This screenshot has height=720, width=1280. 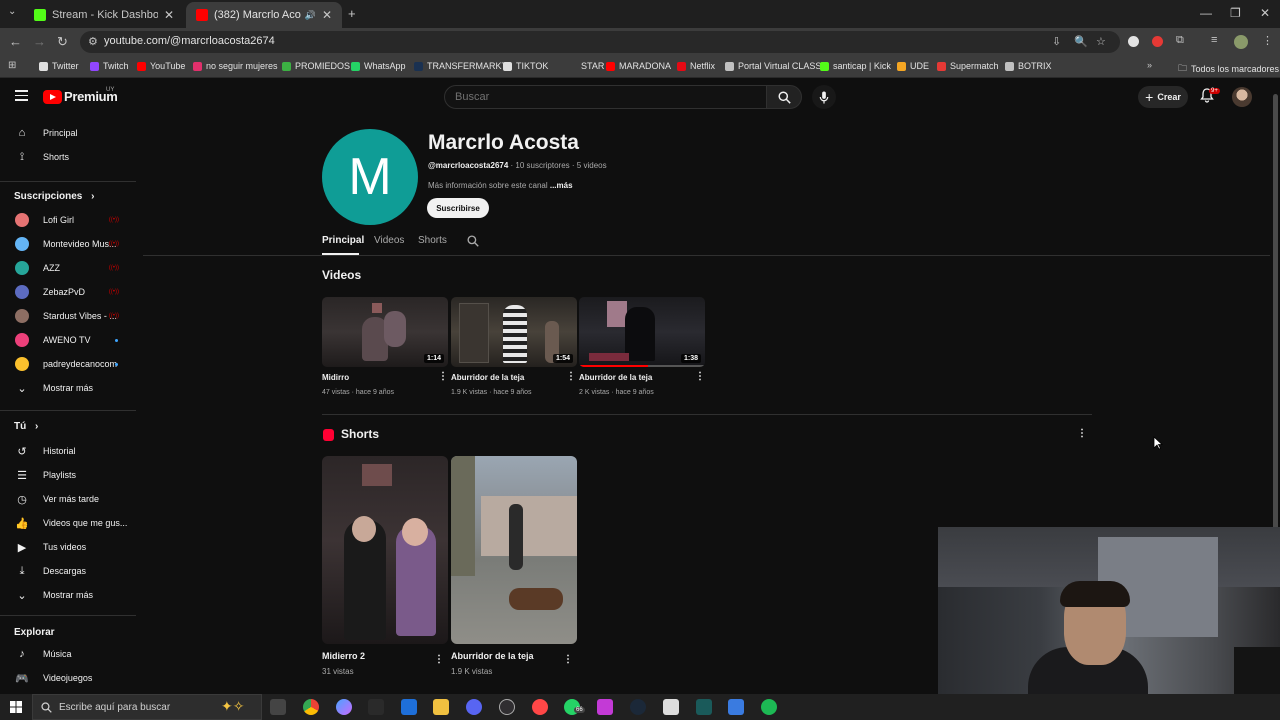 What do you see at coordinates (12, 65) in the screenshot?
I see `apps-grid-icon: ⊞` at bounding box center [12, 65].